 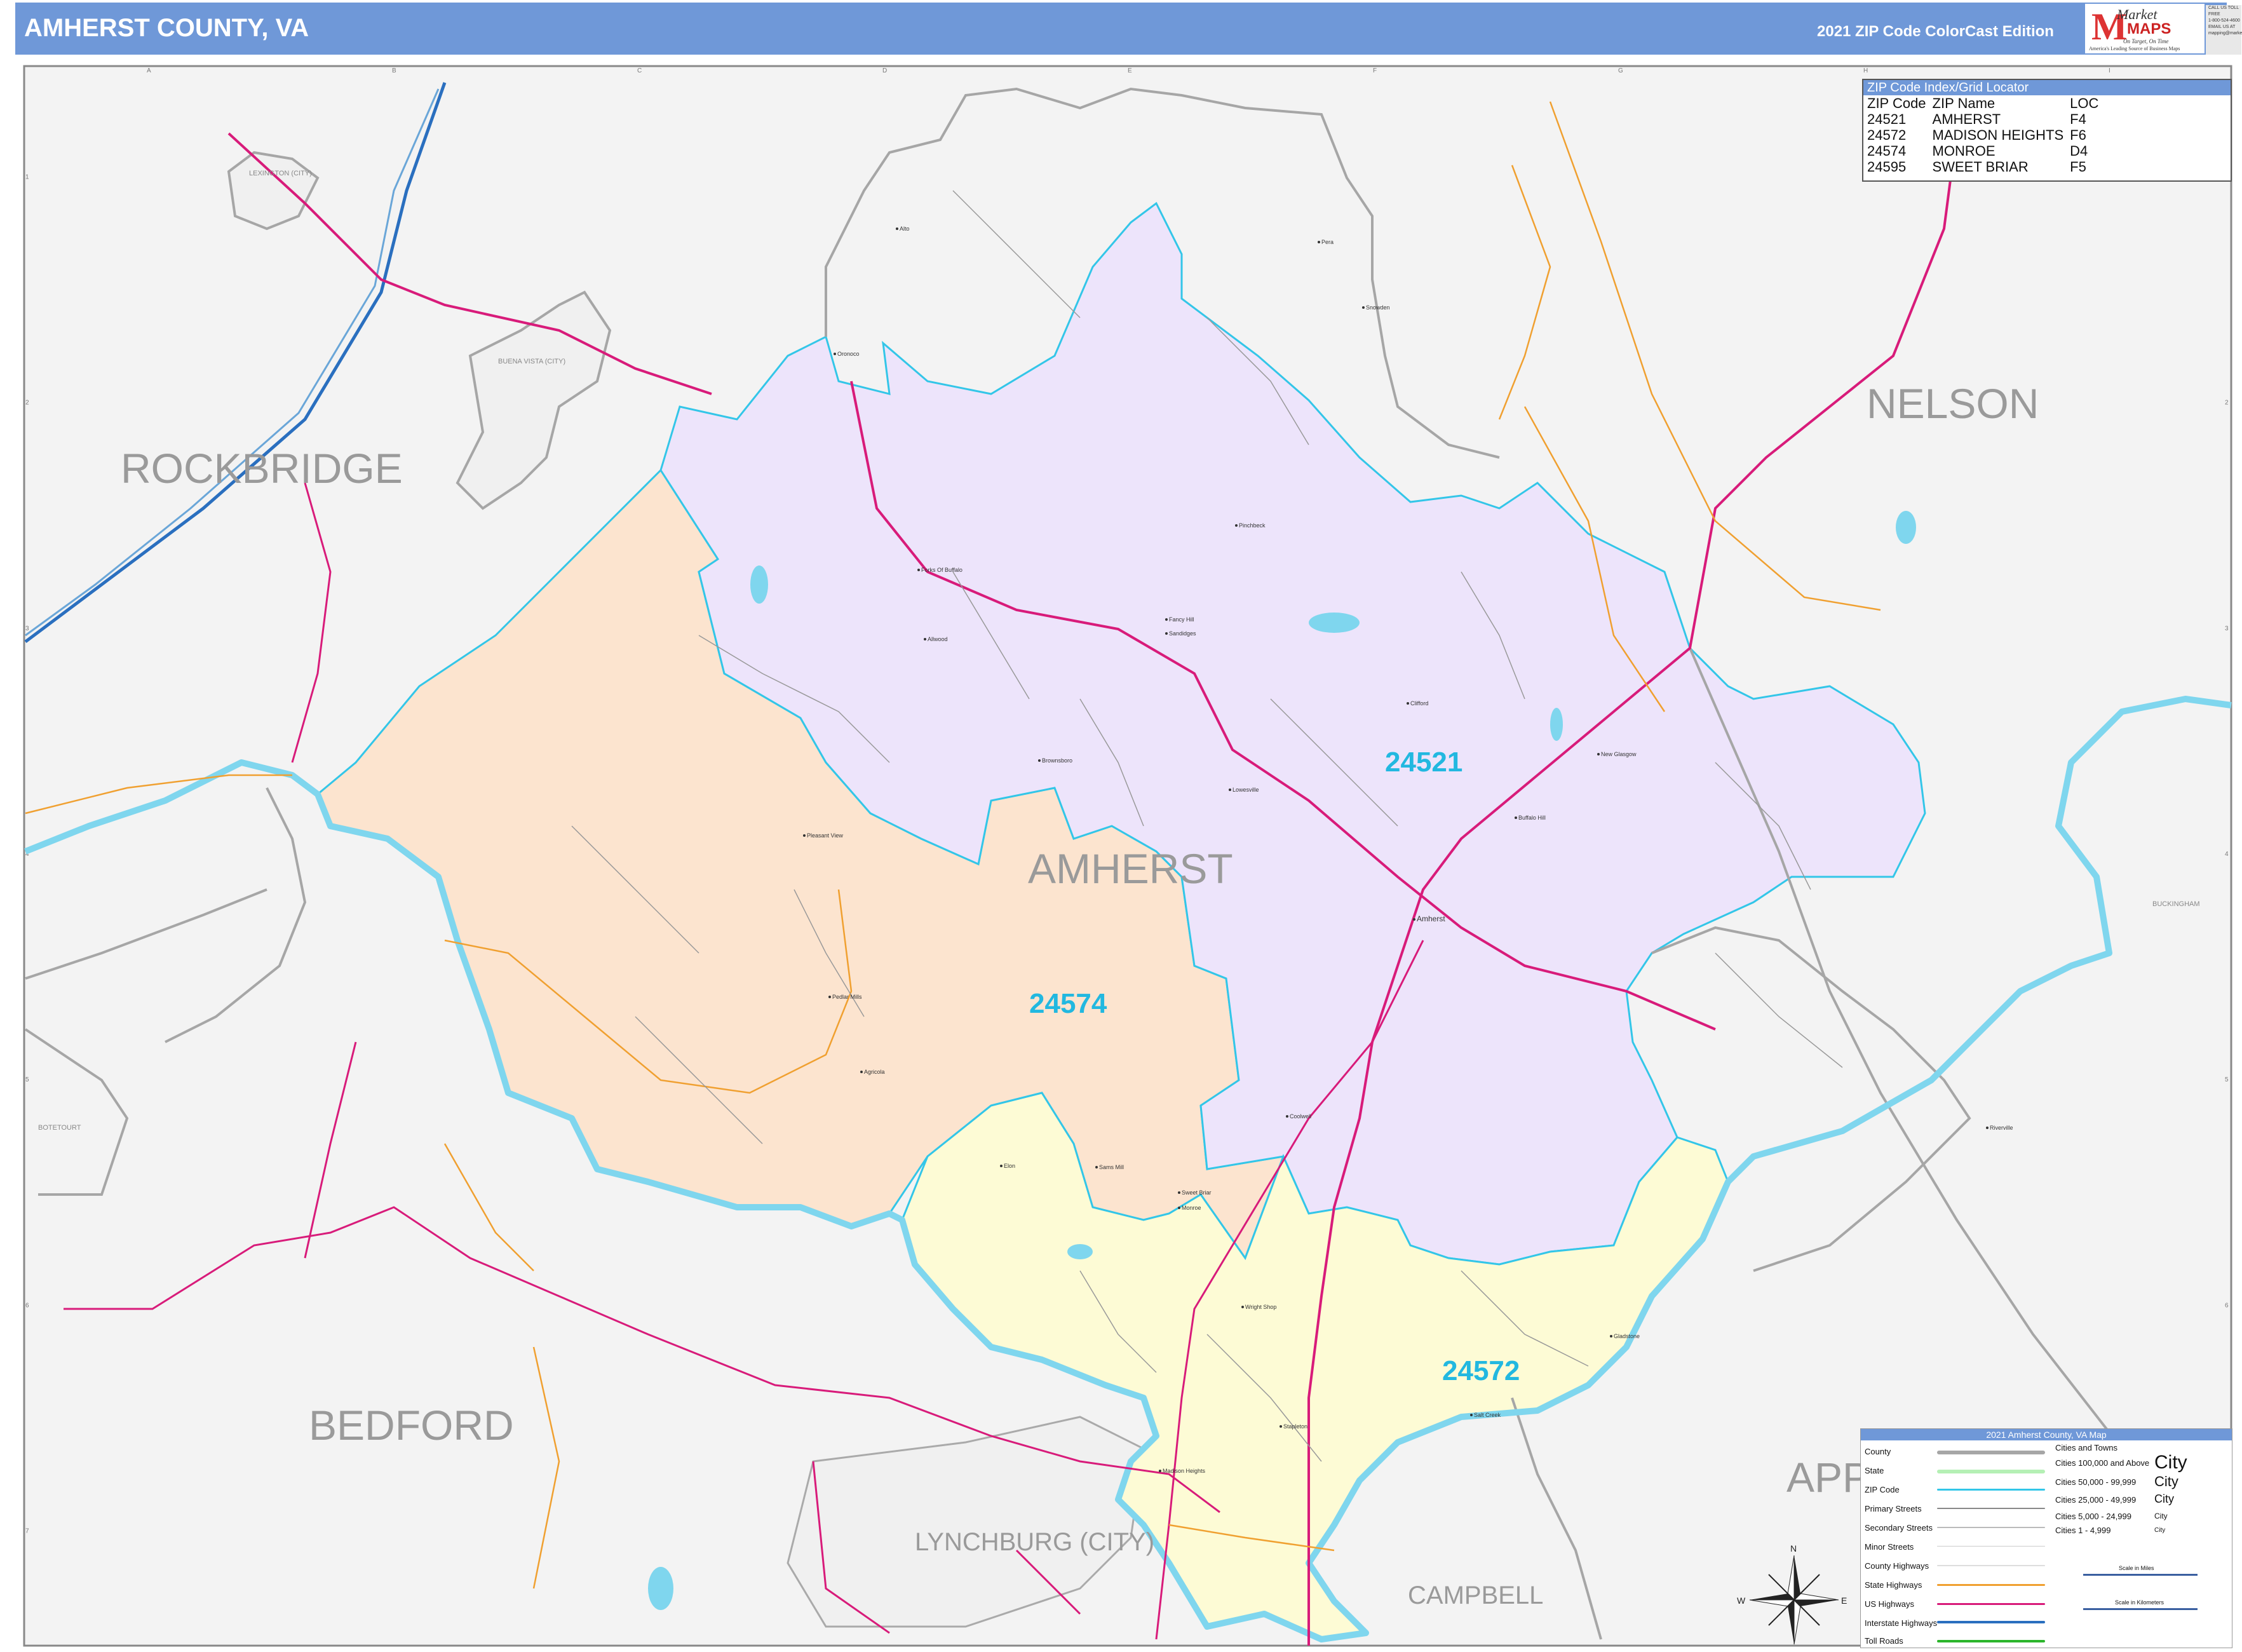 What do you see at coordinates (1901, 1623) in the screenshot?
I see `legend-item: Interstate Highways` at bounding box center [1901, 1623].